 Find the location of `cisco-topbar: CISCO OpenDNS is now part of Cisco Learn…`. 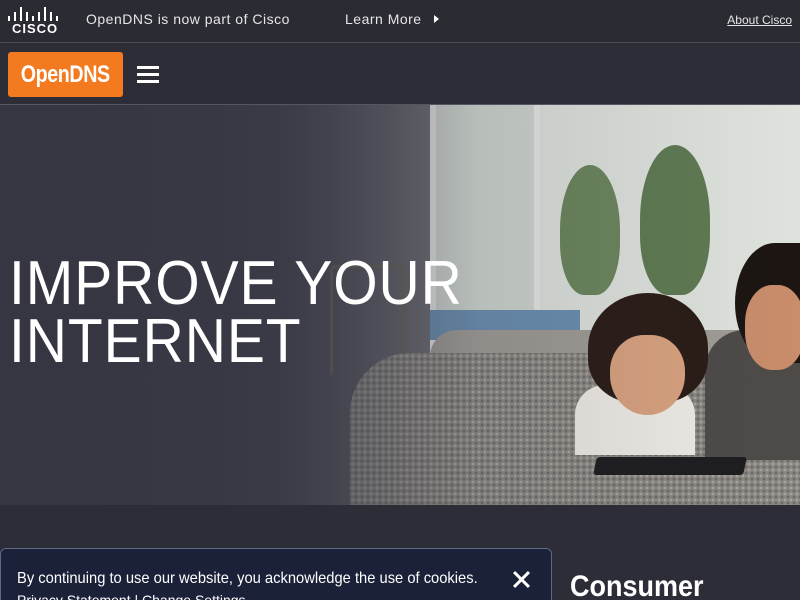

cisco-topbar: CISCO OpenDNS is now part of Cisco Learn… is located at coordinates (400, 21).